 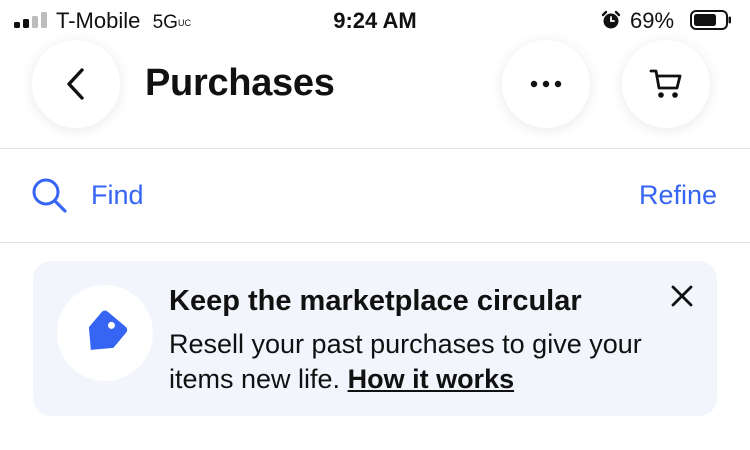 I want to click on search-icon, so click(x=49, y=195).